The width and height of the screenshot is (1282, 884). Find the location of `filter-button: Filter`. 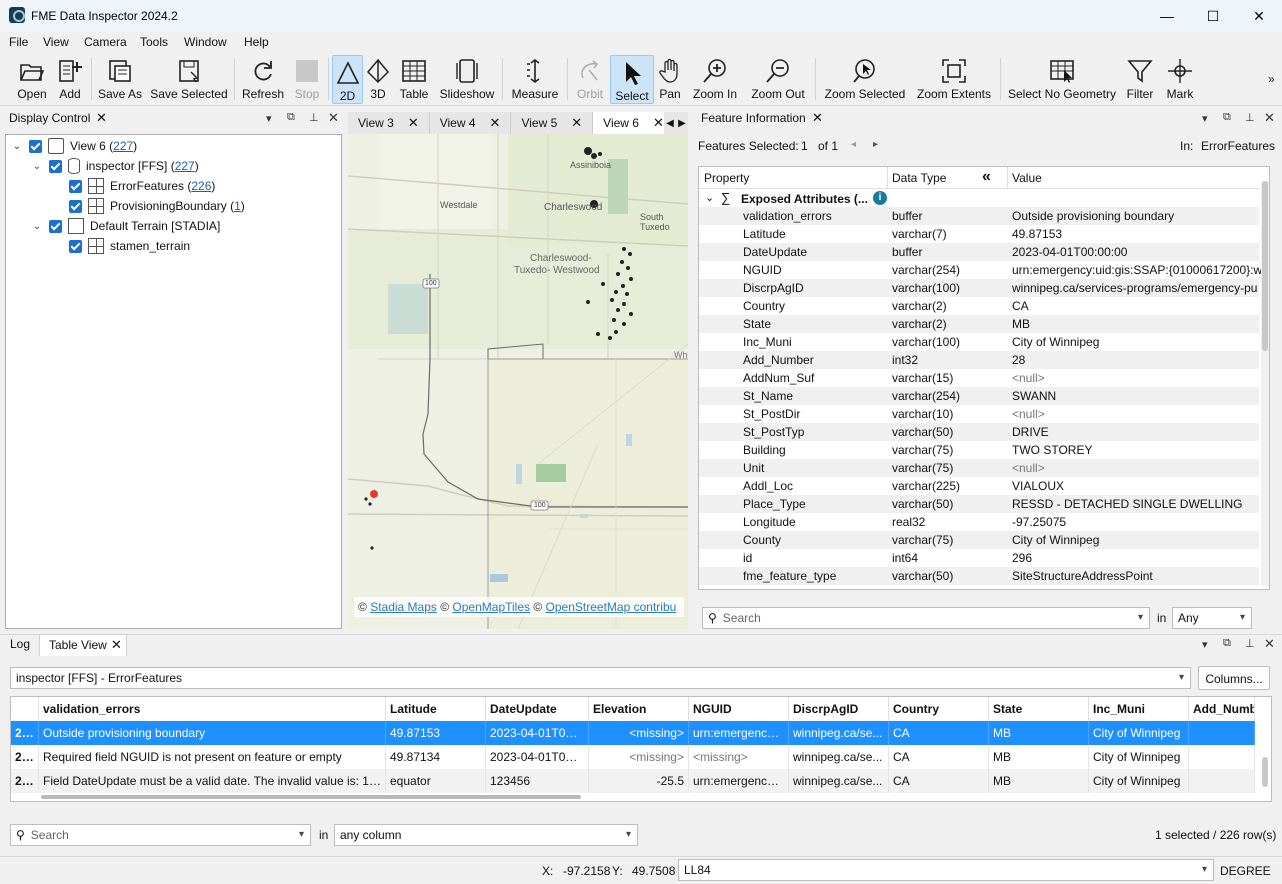

filter-button: Filter is located at coordinates (1140, 79).